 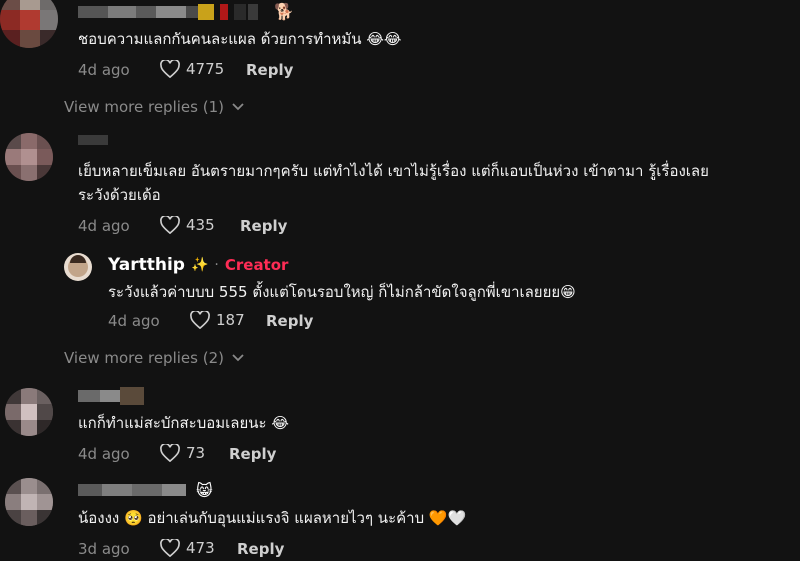 I want to click on like-button: 187, so click(x=217, y=320).